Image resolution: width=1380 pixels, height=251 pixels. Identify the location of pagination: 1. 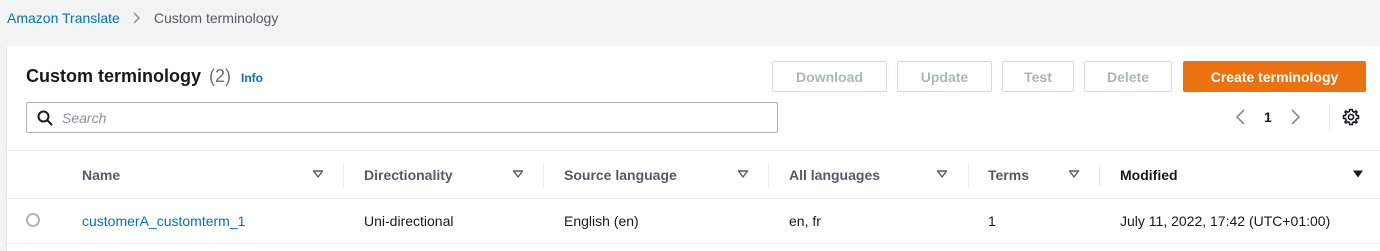
(1268, 117).